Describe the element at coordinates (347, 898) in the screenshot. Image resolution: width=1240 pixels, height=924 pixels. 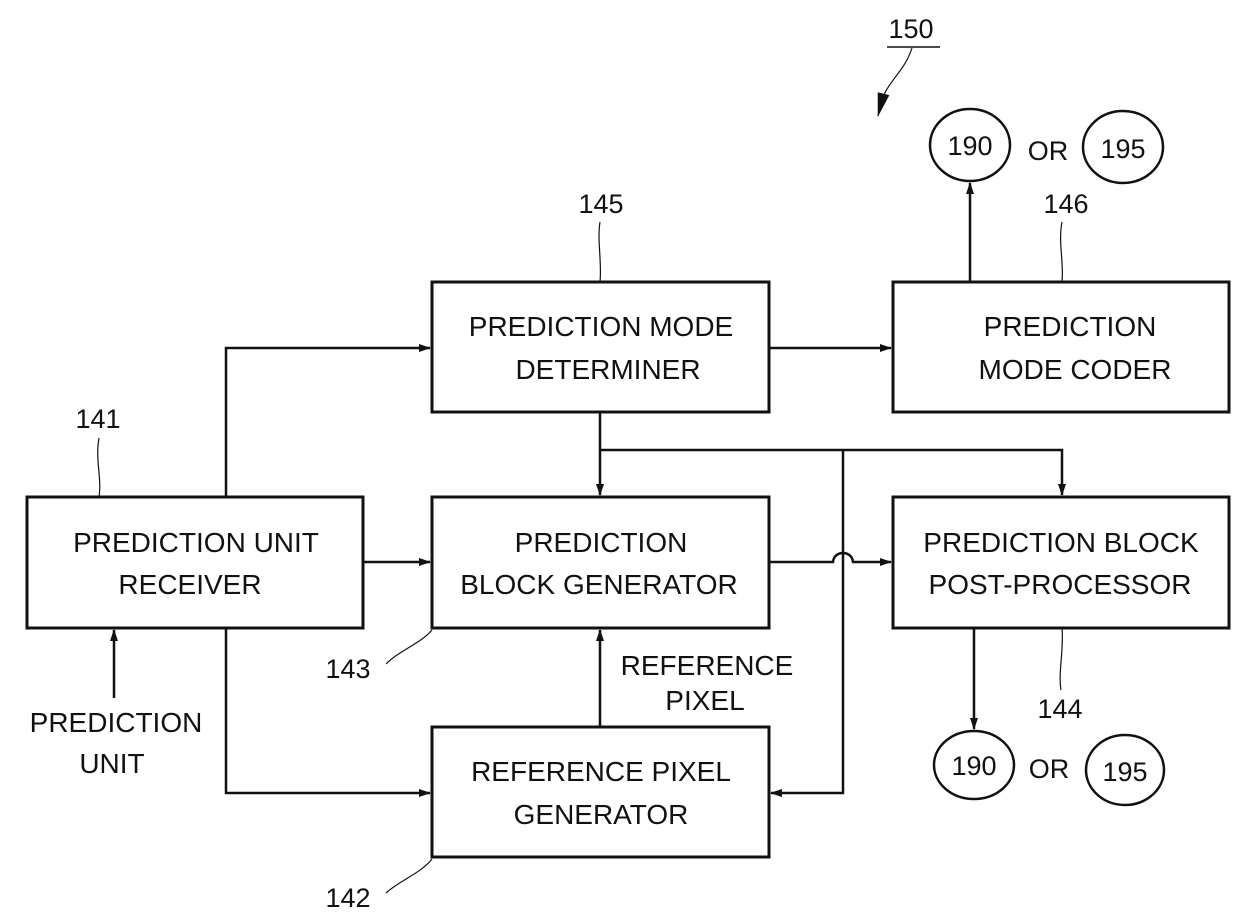
I see `ref-label-142: 142` at that location.